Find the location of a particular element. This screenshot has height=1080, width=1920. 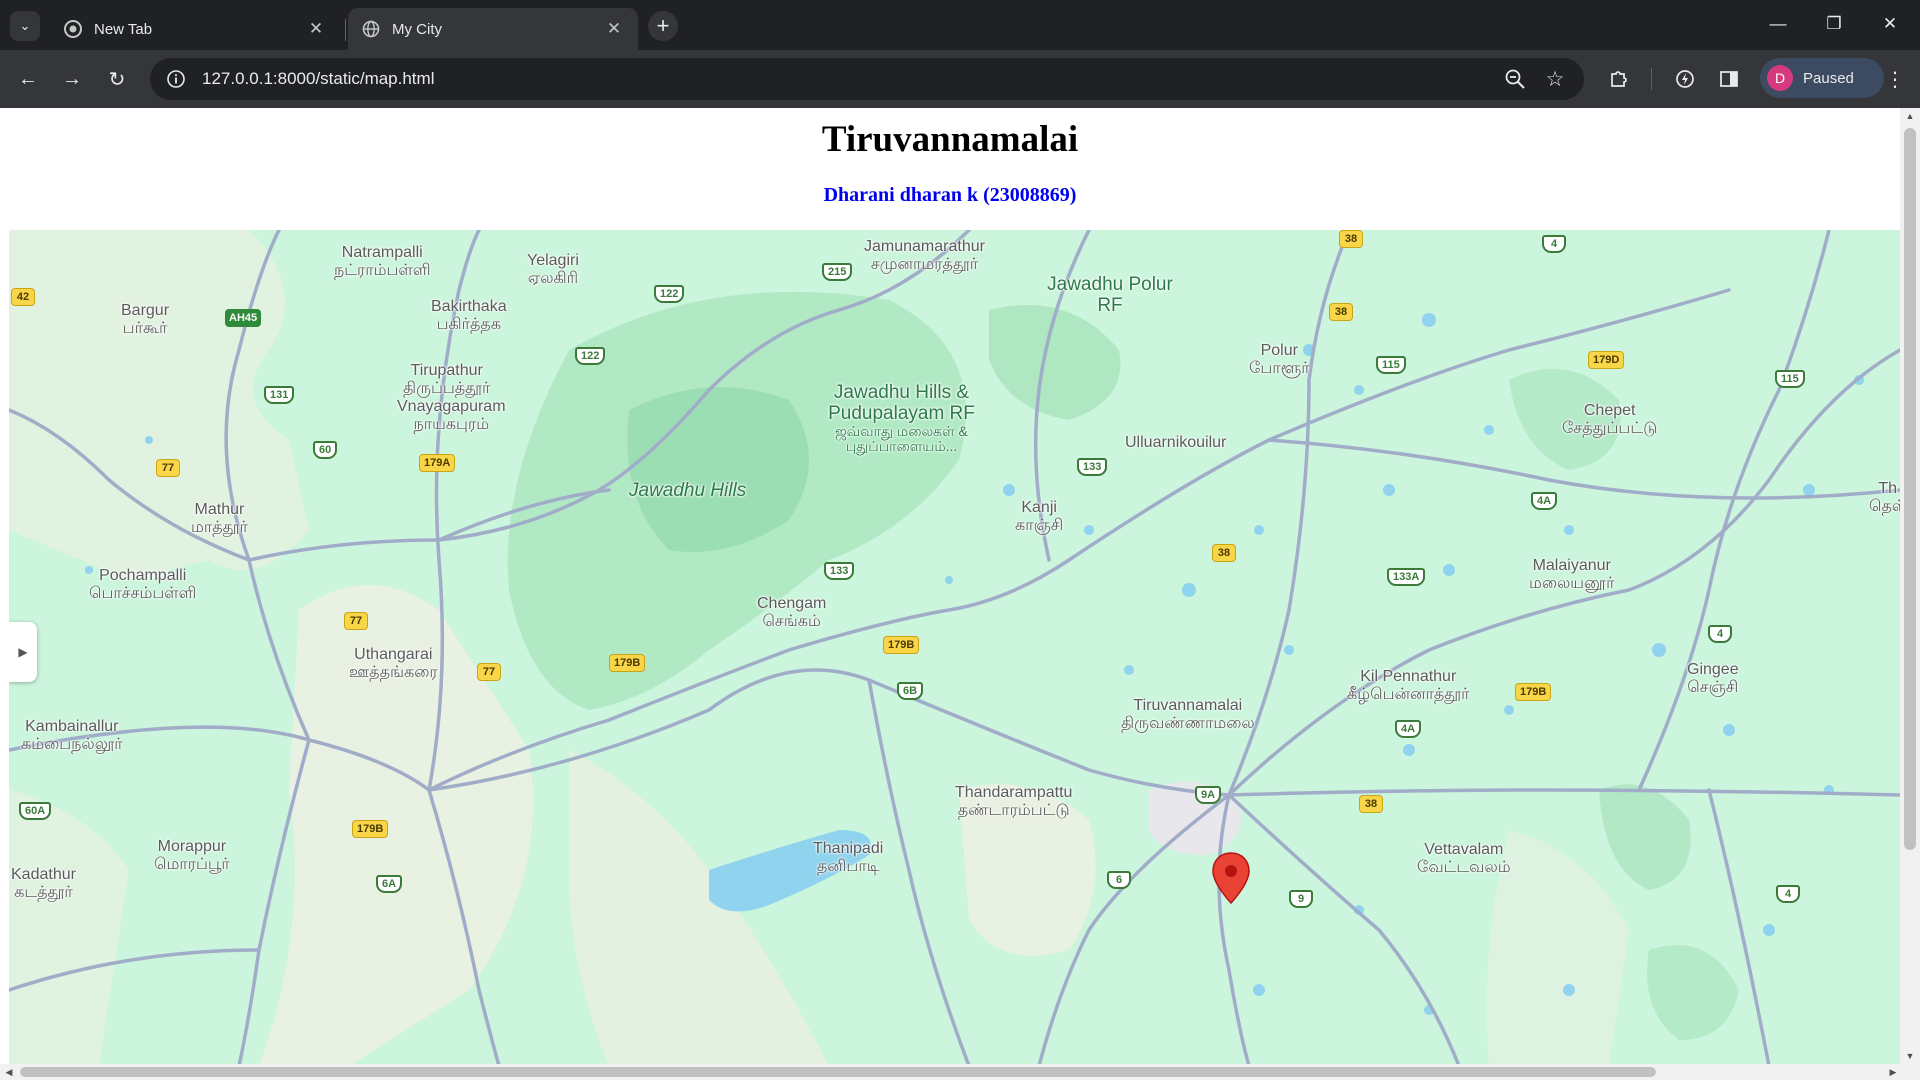

map-place-label: Jawadhu Hills is located at coordinates (687, 490).